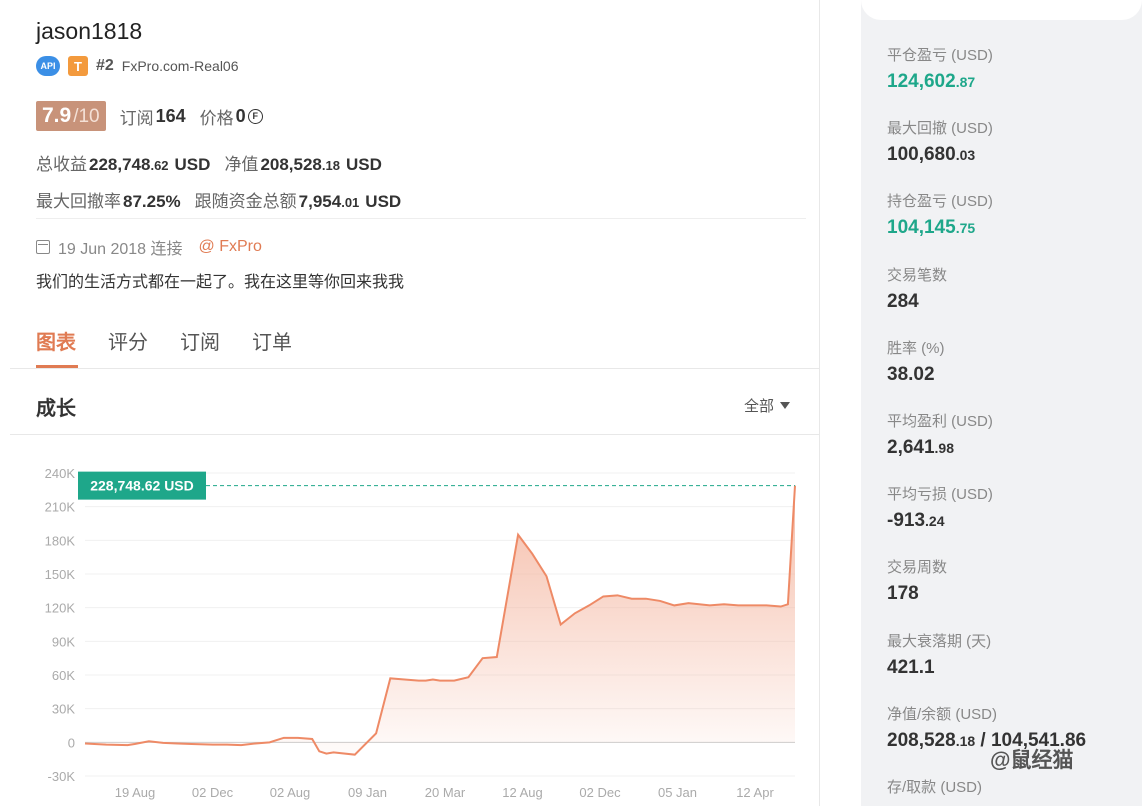 The image size is (1142, 806). What do you see at coordinates (940, 434) in the screenshot?
I see `sidebar-metric: 平均盈利 (USD) 2,641.98` at bounding box center [940, 434].